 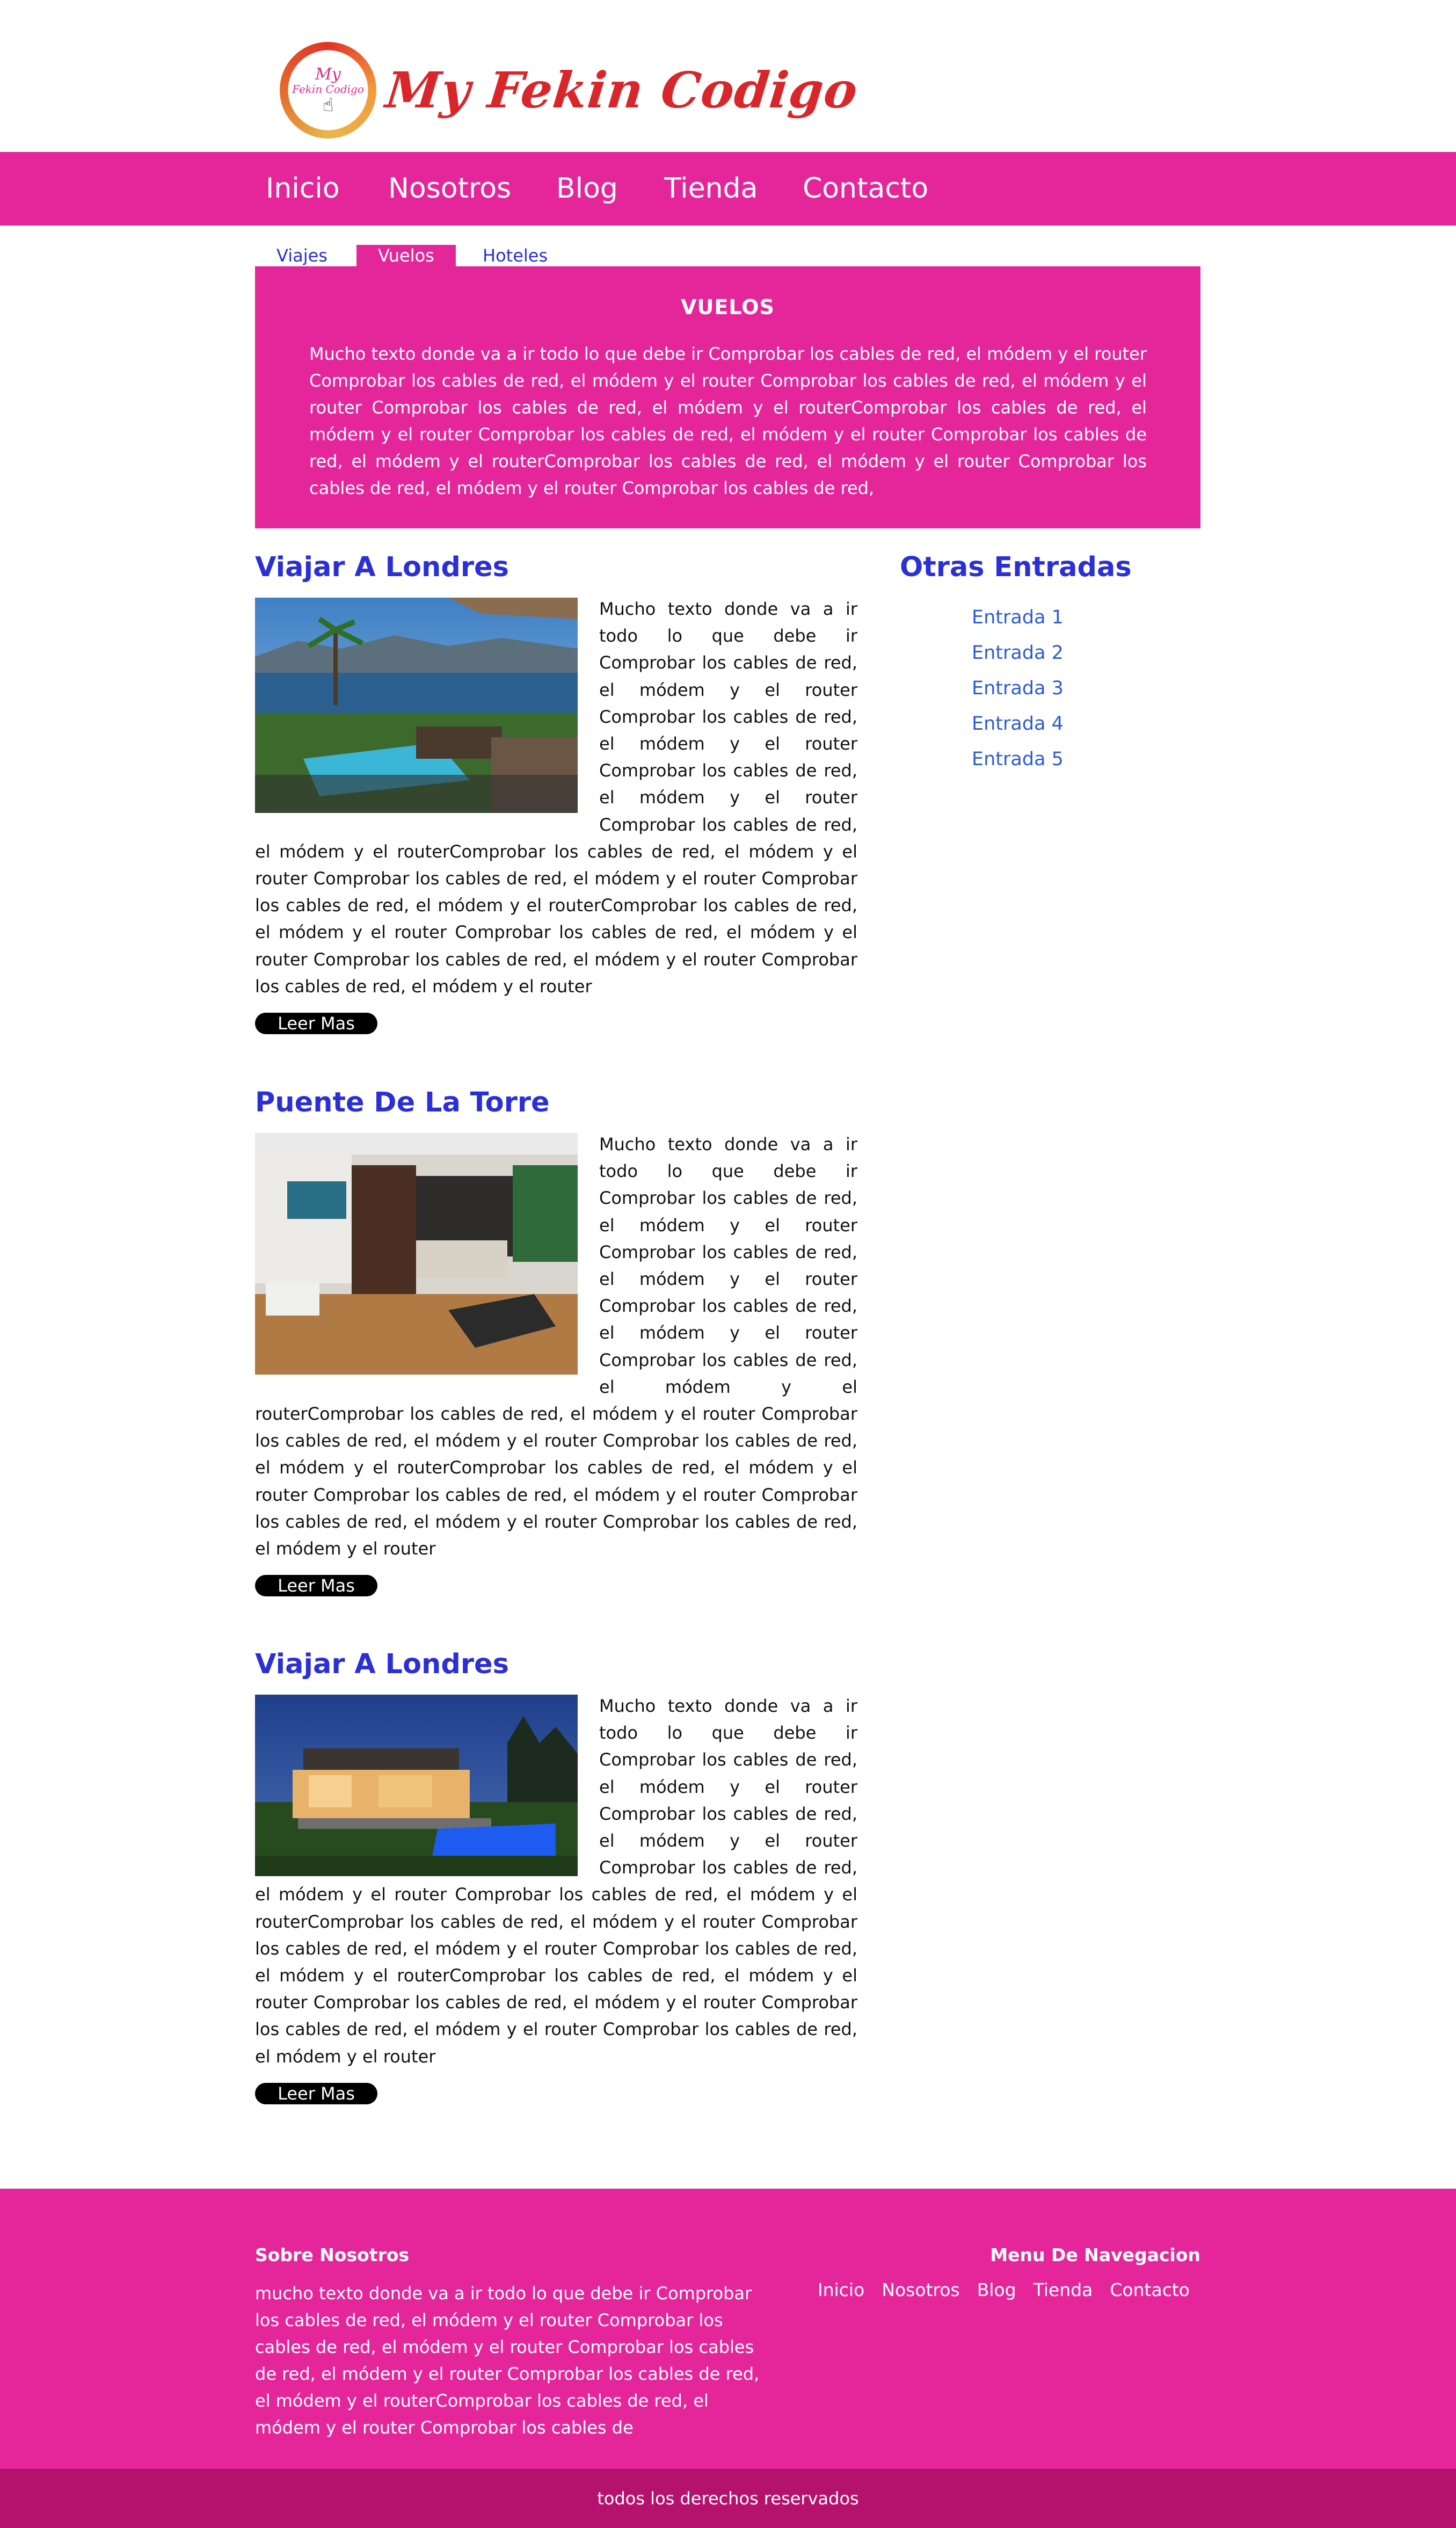 I want to click on logo-badge-line1: My, so click(x=328, y=74).